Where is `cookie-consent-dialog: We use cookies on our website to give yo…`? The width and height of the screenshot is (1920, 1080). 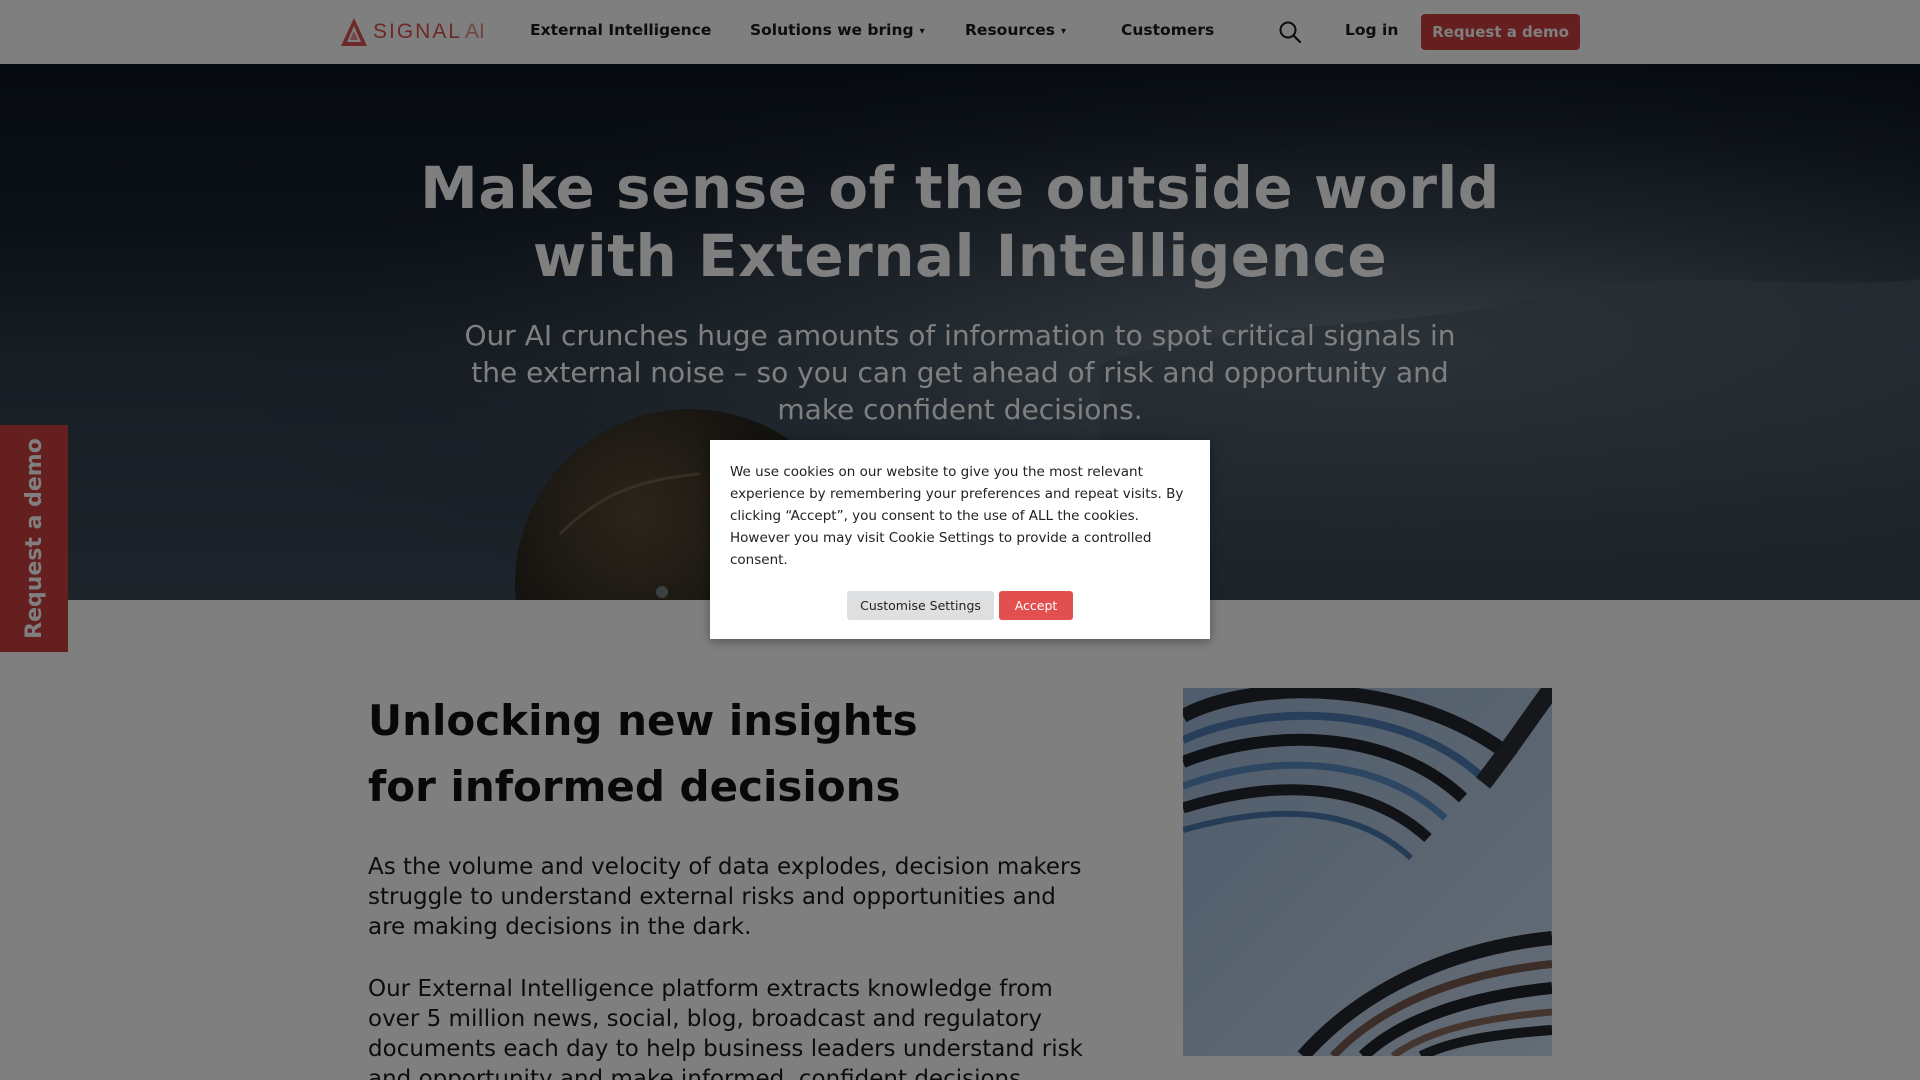
cookie-consent-dialog: We use cookies on our website to give yo… is located at coordinates (960, 539).